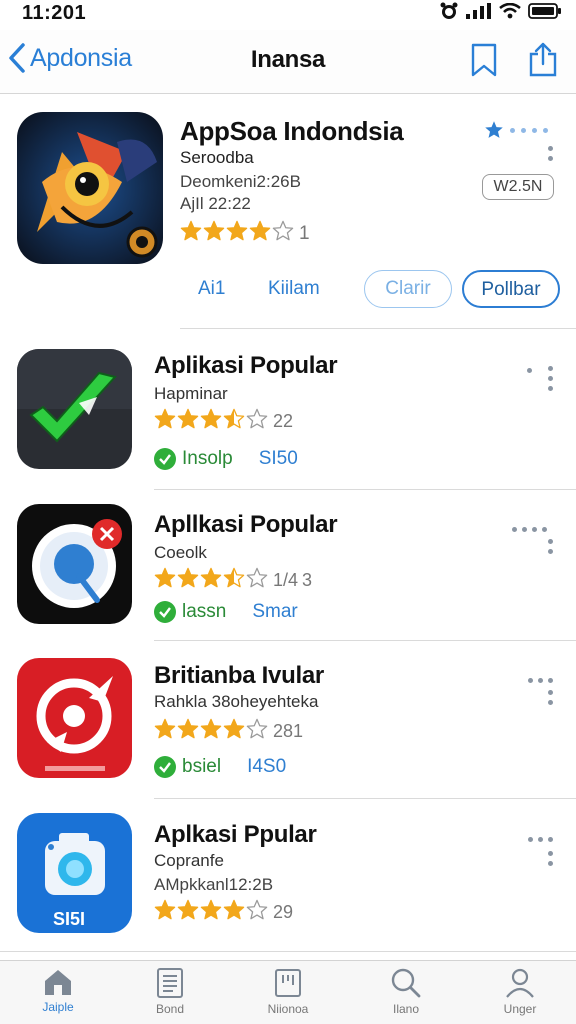 The image size is (576, 1024). What do you see at coordinates (170, 983) in the screenshot?
I see `news-icon` at bounding box center [170, 983].